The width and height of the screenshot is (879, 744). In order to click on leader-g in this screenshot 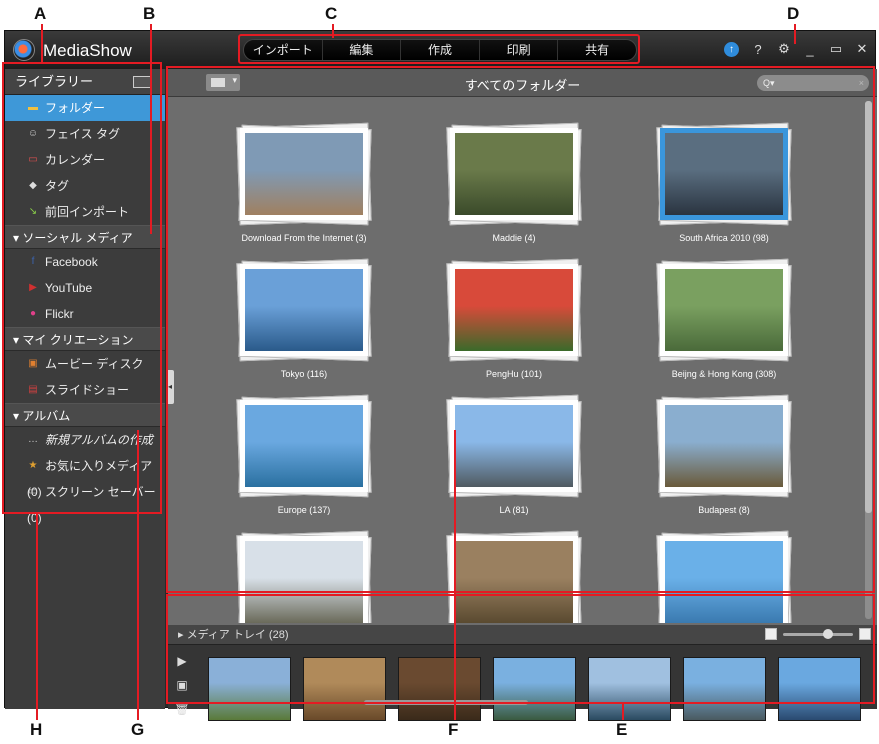, I will do `click(138, 575)`.